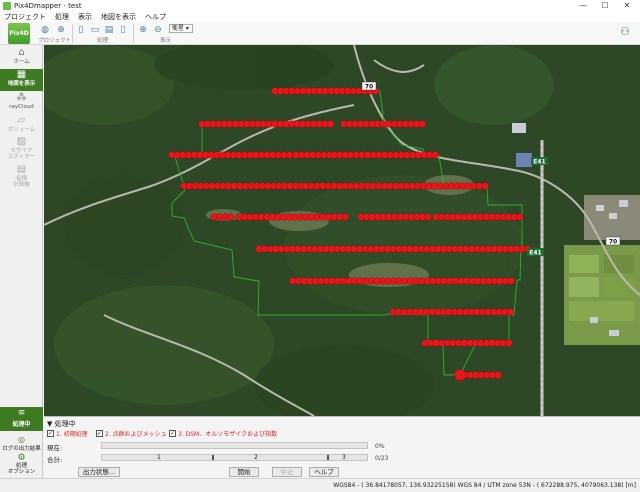  Describe the element at coordinates (234, 445) in the screenshot. I see `current-progress-bar` at that location.